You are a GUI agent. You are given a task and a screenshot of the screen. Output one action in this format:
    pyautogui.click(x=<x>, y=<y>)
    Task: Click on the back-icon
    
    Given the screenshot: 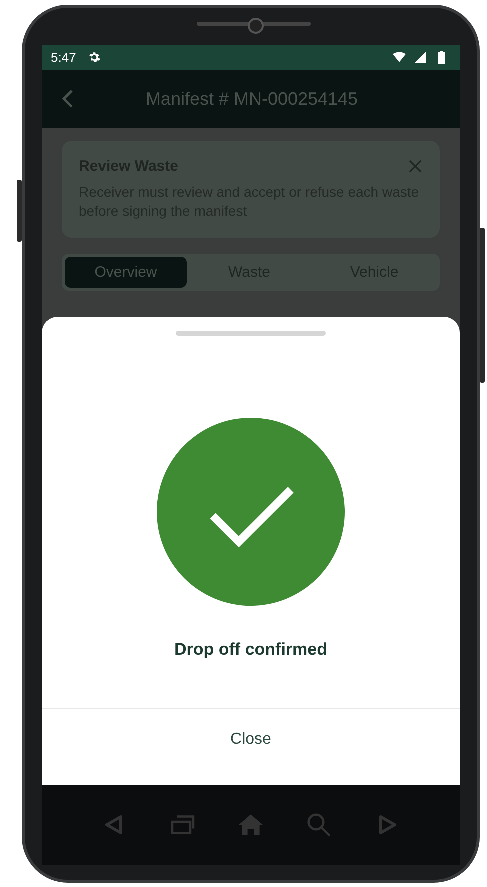 What is the action you would take?
    pyautogui.click(x=68, y=99)
    